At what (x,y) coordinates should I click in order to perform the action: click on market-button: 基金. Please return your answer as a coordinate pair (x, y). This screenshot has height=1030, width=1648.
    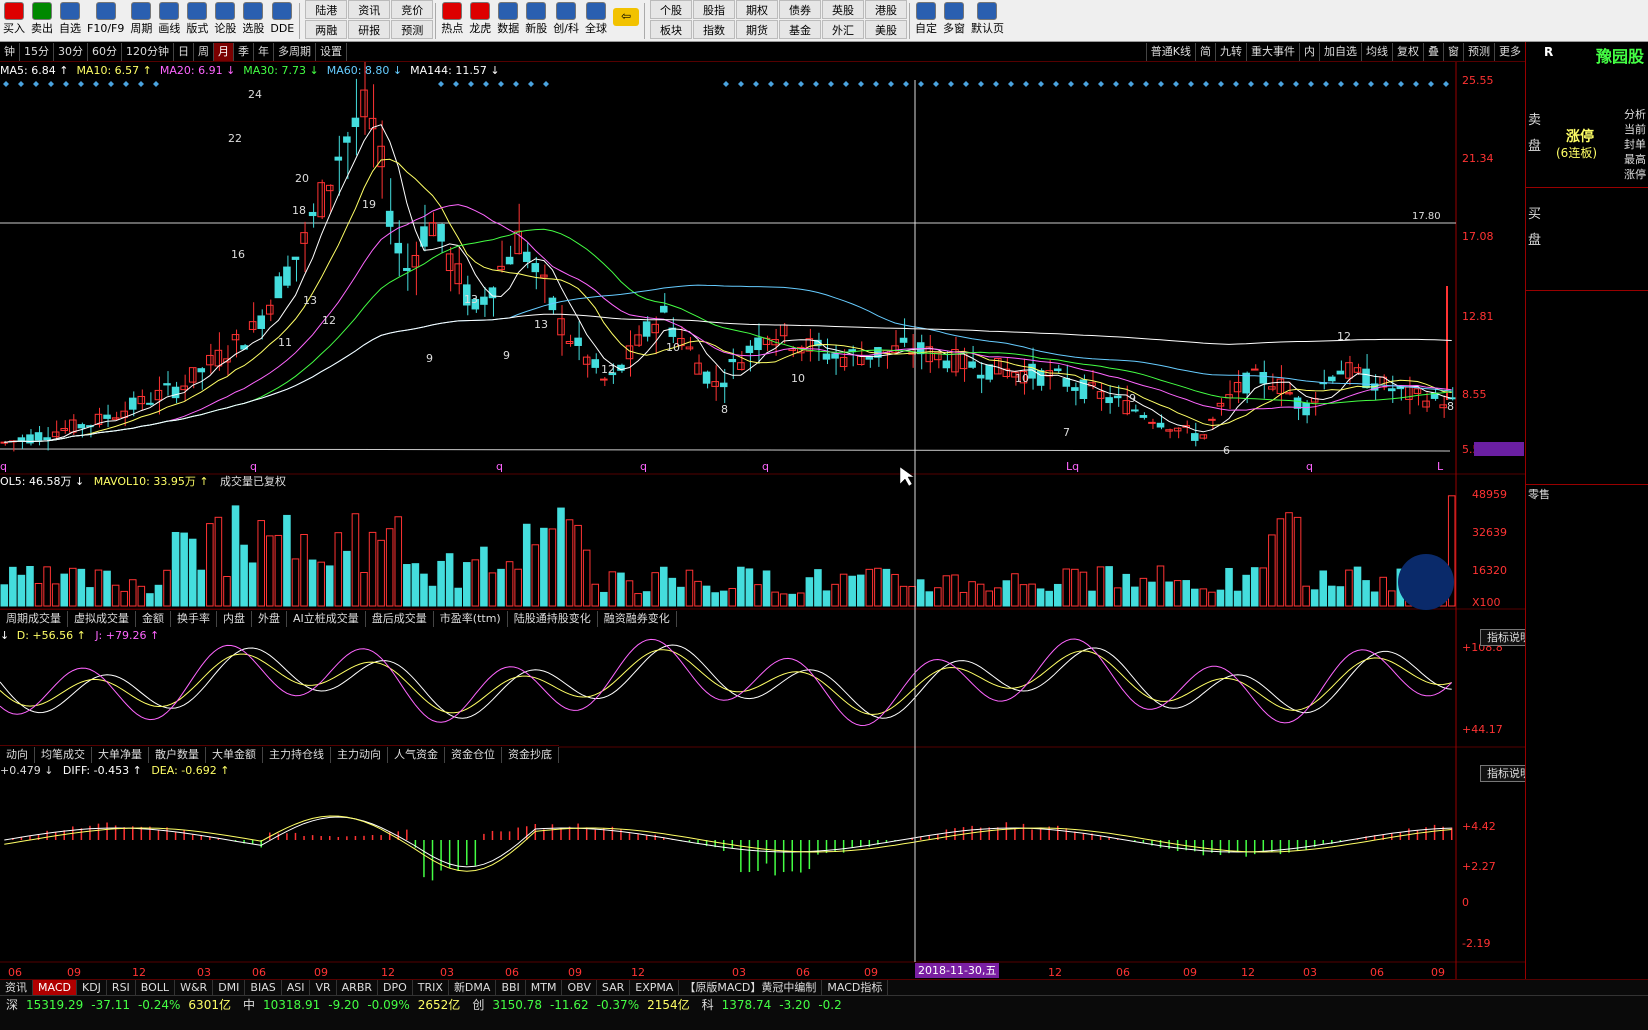
    Looking at the image, I should click on (799, 29).